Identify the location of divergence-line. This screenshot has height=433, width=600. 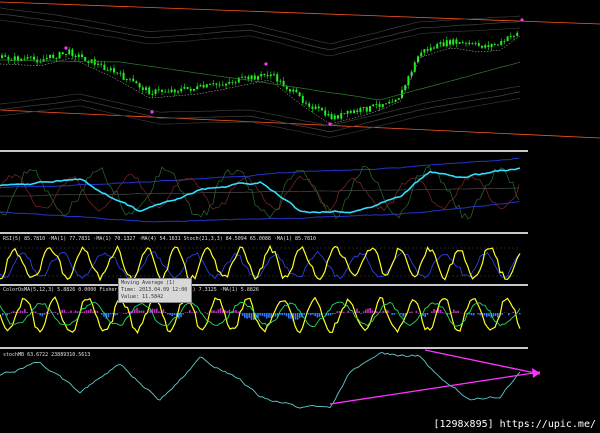
(482, 362).